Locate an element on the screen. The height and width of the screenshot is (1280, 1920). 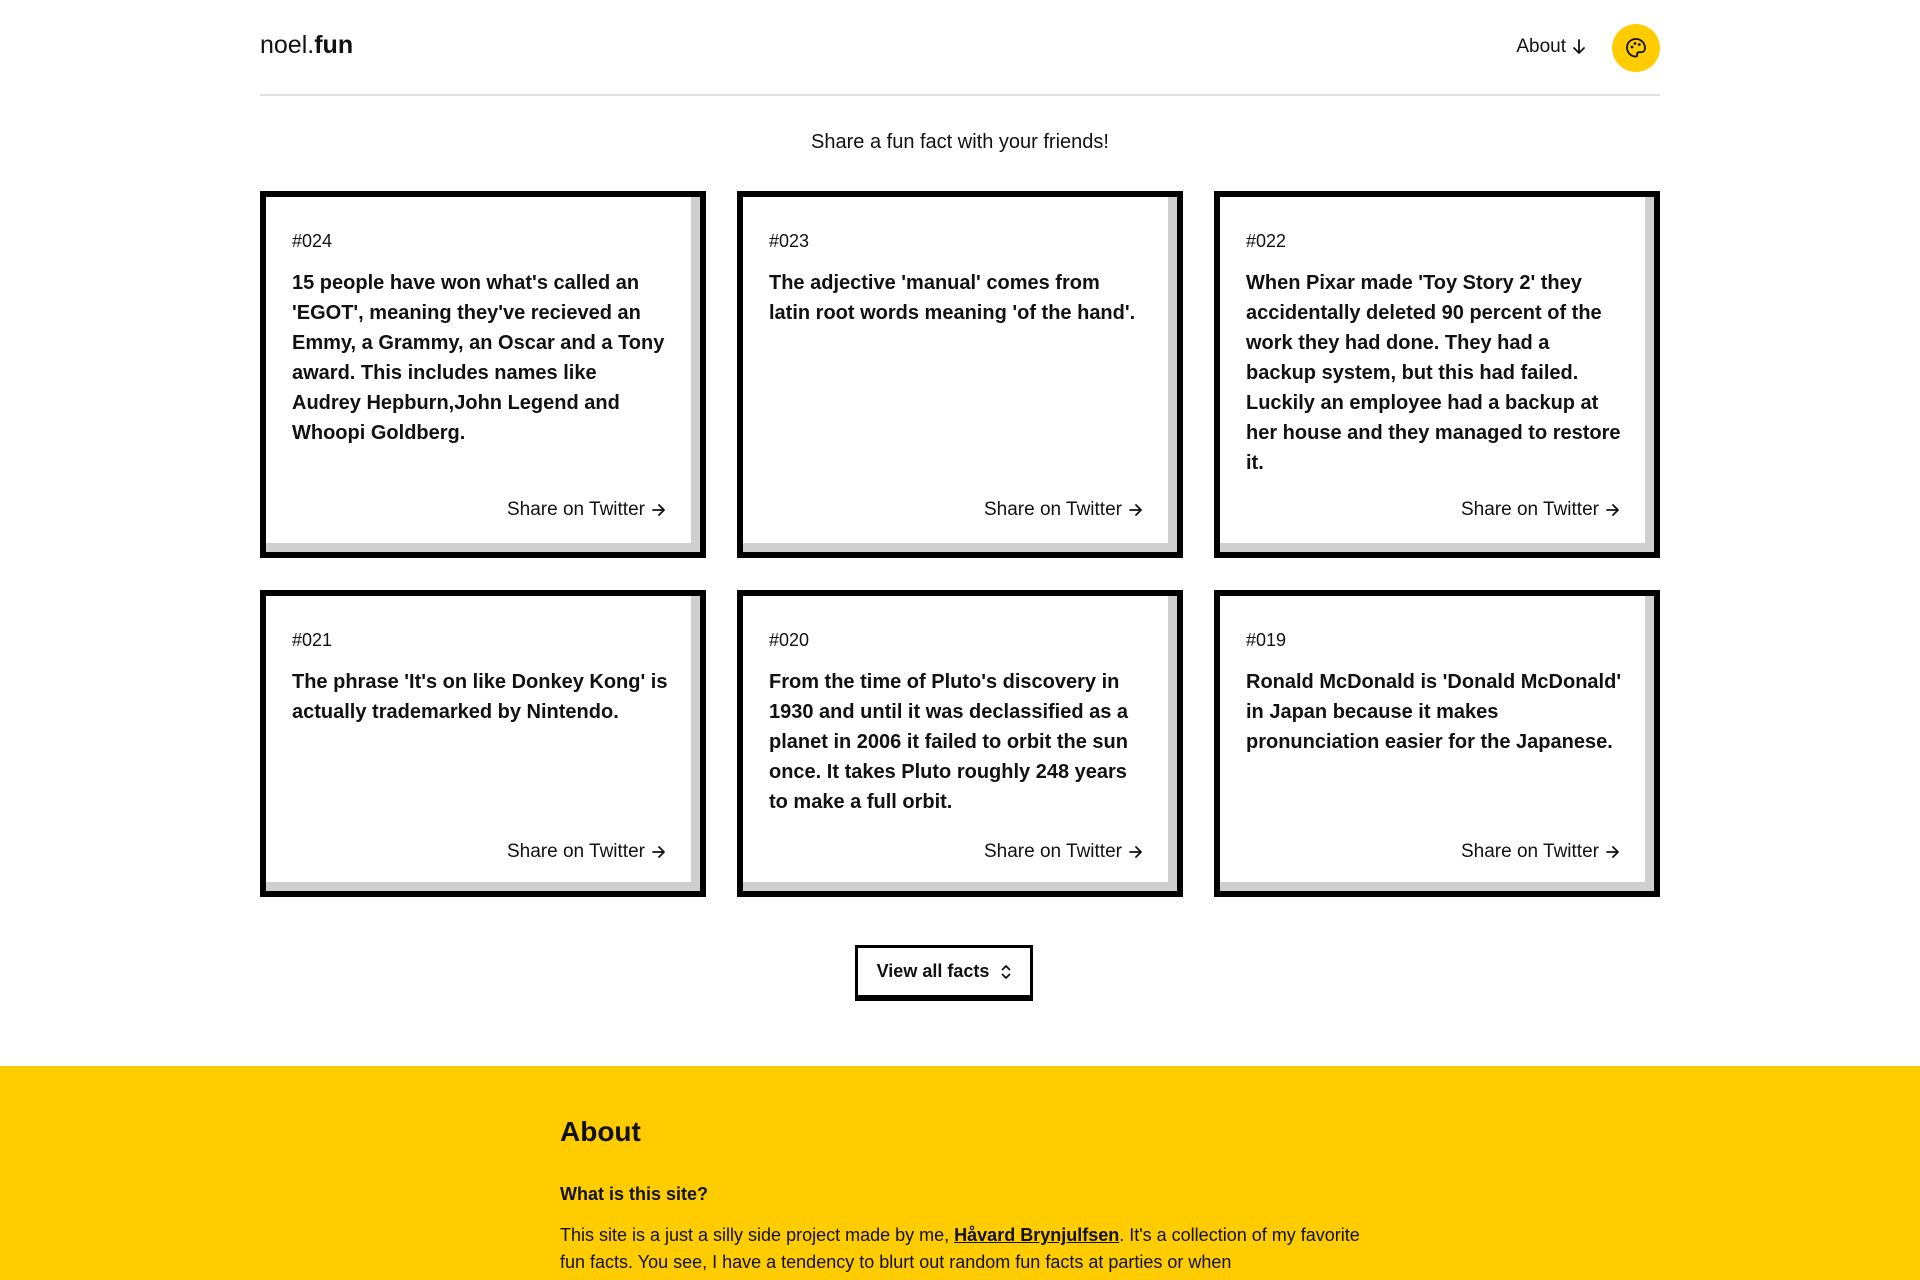
view-all-facts-button: View all facts is located at coordinates (944, 973).